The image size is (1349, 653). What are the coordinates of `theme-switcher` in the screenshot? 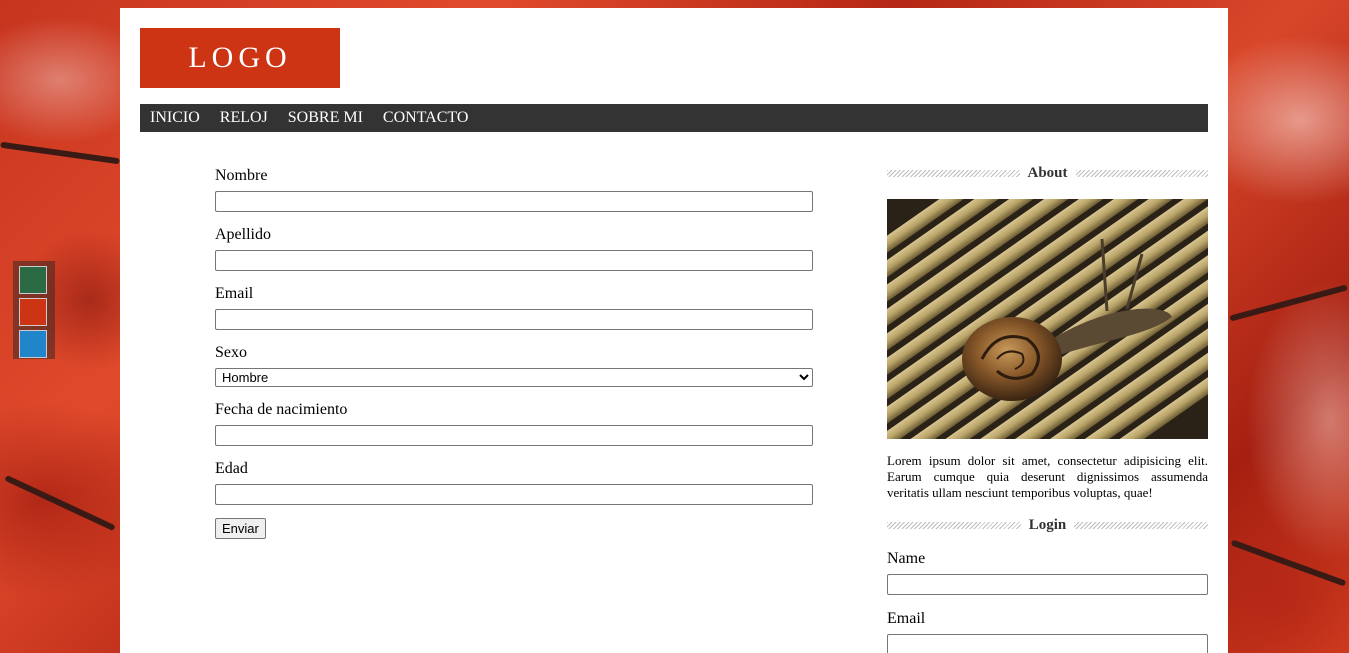 It's located at (34, 310).